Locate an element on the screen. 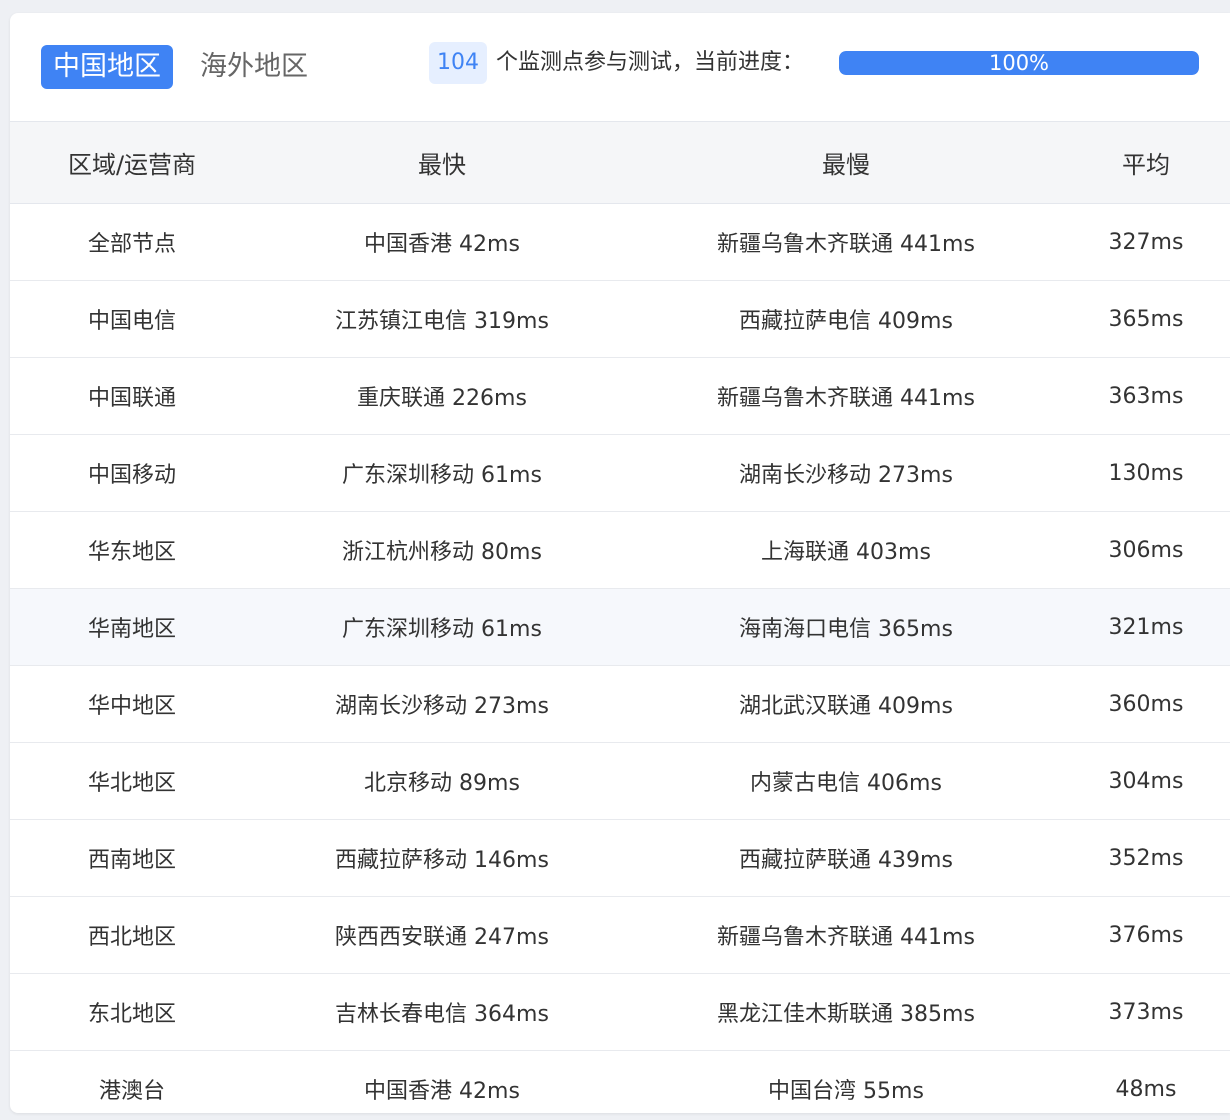 This screenshot has height=1120, width=1230. average-cell: 304ms is located at coordinates (1146, 781).